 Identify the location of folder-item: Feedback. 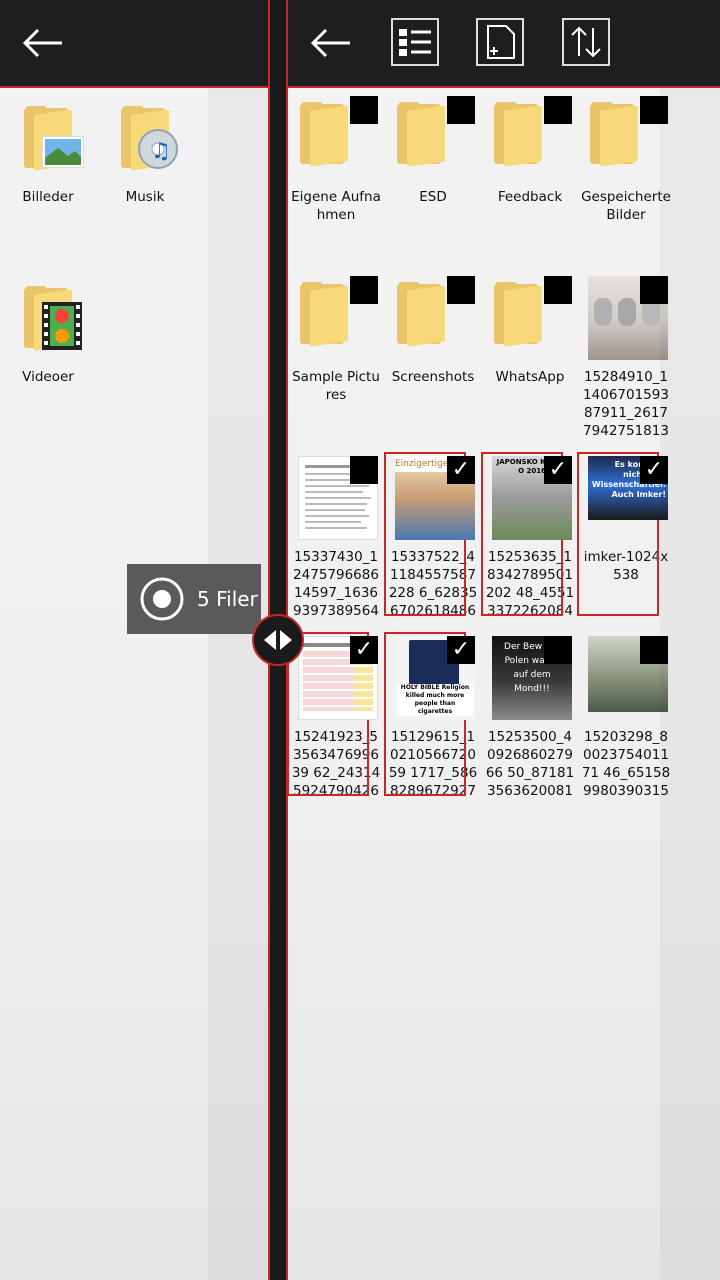
(530, 151).